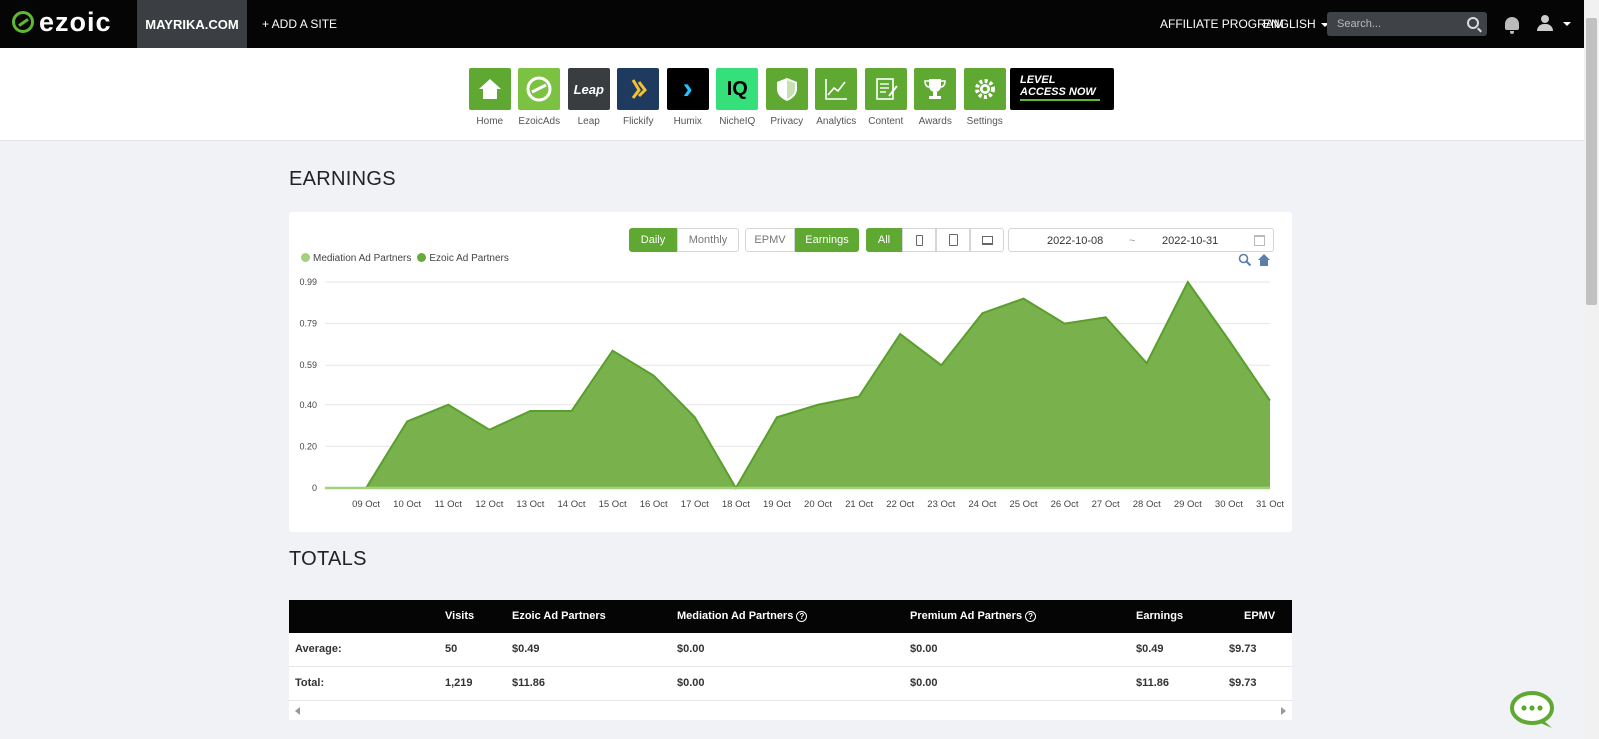 This screenshot has width=1599, height=739. Describe the element at coordinates (982, 504) in the screenshot. I see `x-tick-label: 24 Oct` at that location.